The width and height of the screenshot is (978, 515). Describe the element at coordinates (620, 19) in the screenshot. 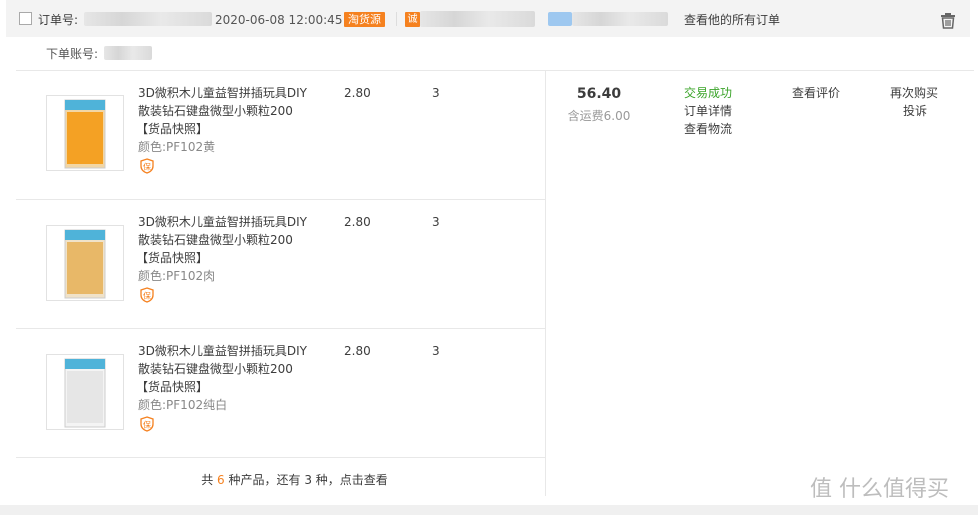

I see `seller-contact-redacted` at that location.